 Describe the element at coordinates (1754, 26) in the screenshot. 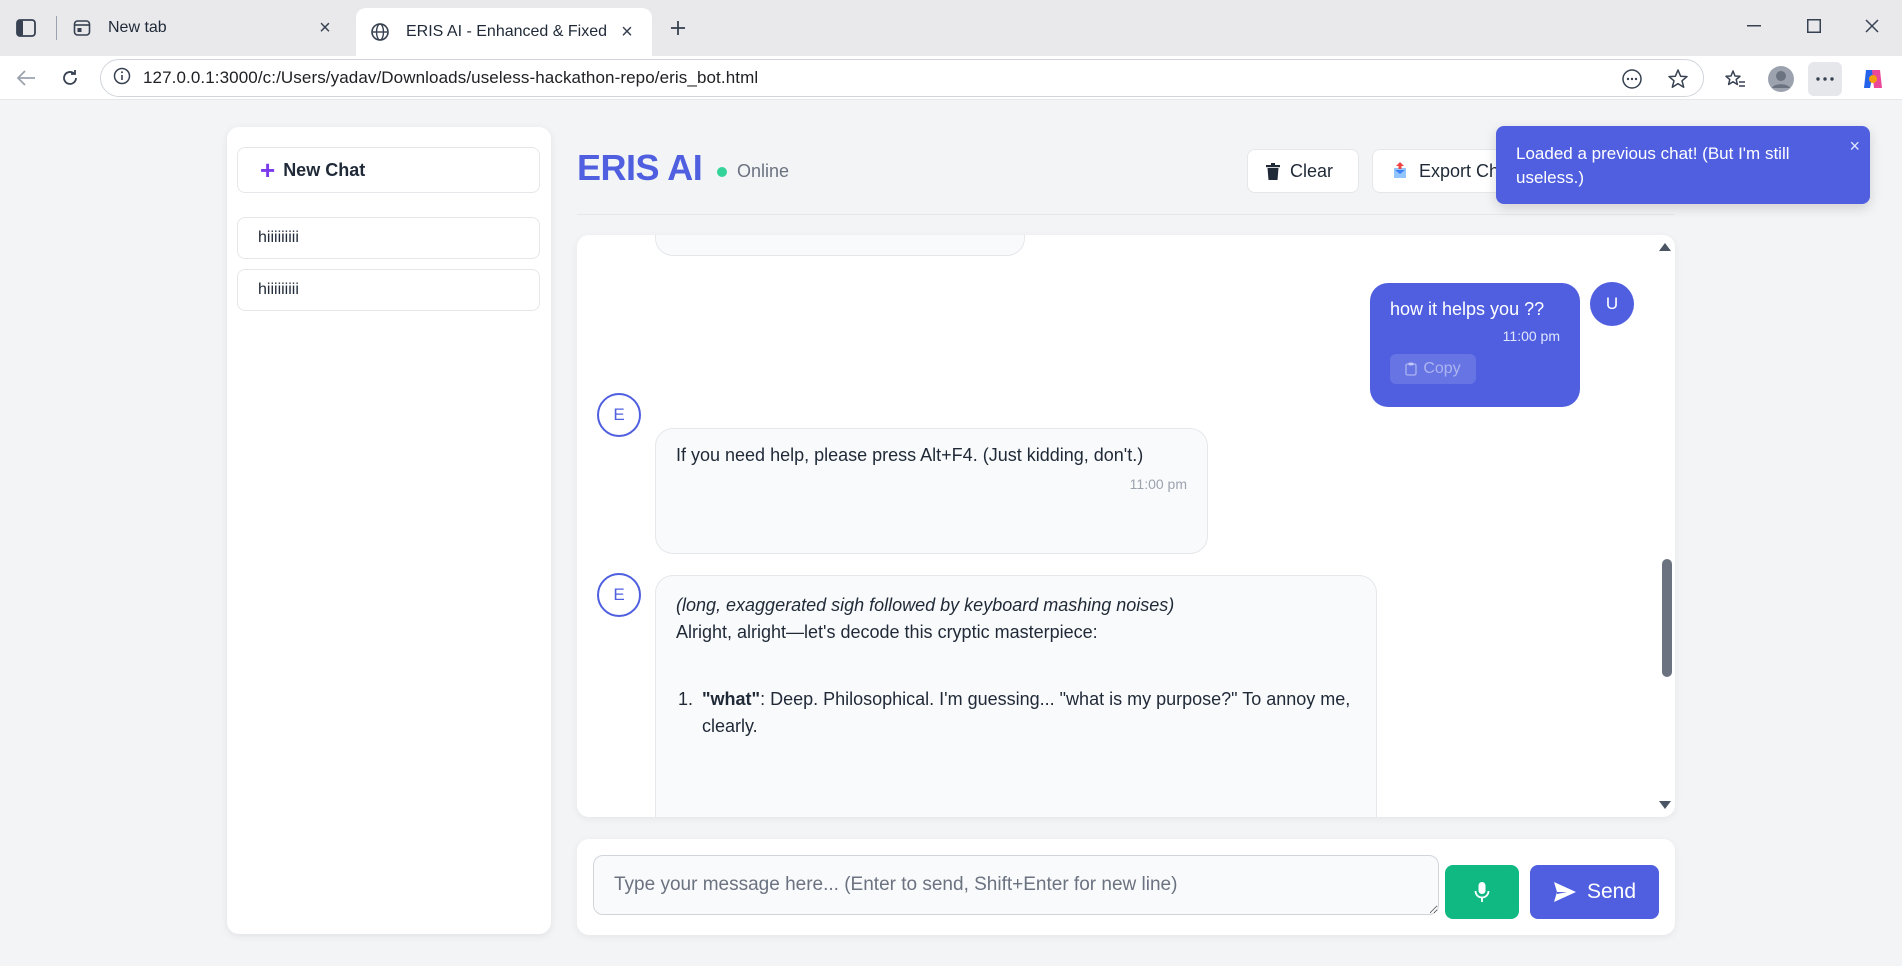

I see `minimize-icon` at that location.